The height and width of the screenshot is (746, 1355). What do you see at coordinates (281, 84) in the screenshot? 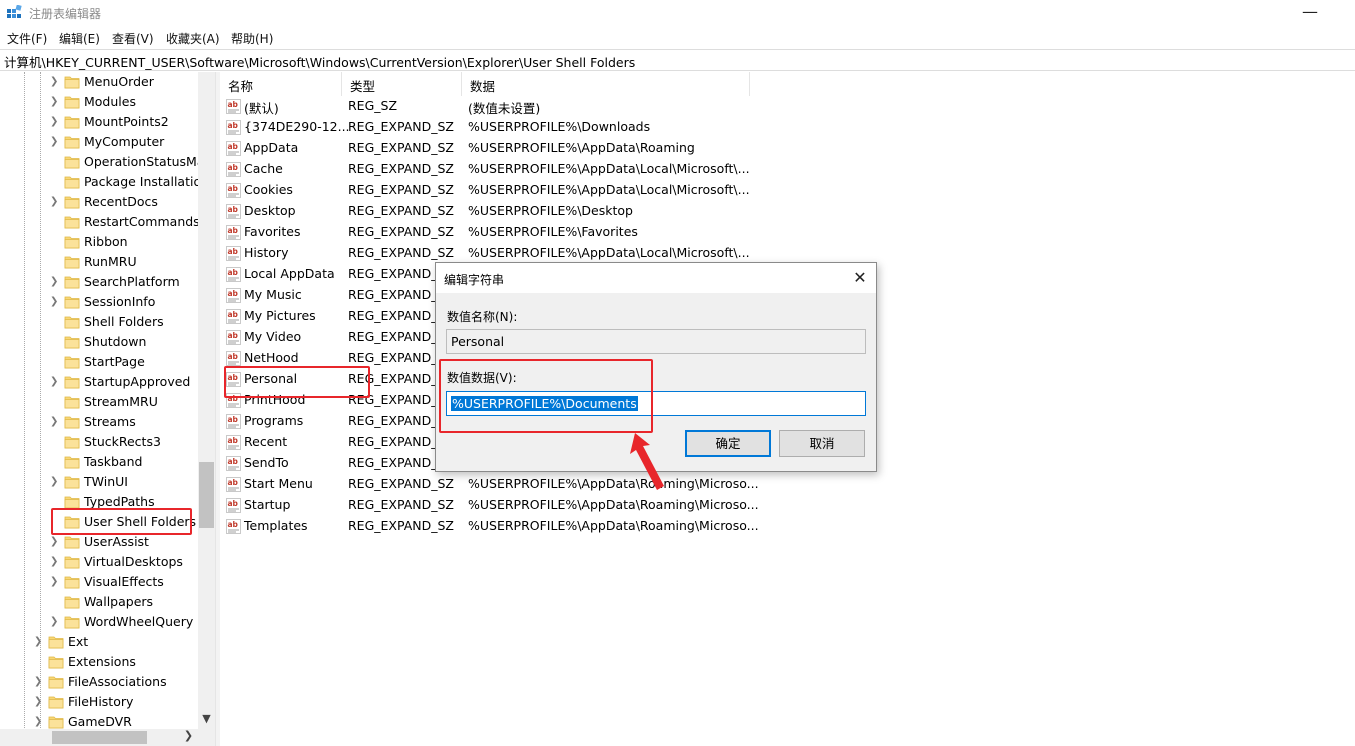
I see `column-header-name: 名称` at bounding box center [281, 84].